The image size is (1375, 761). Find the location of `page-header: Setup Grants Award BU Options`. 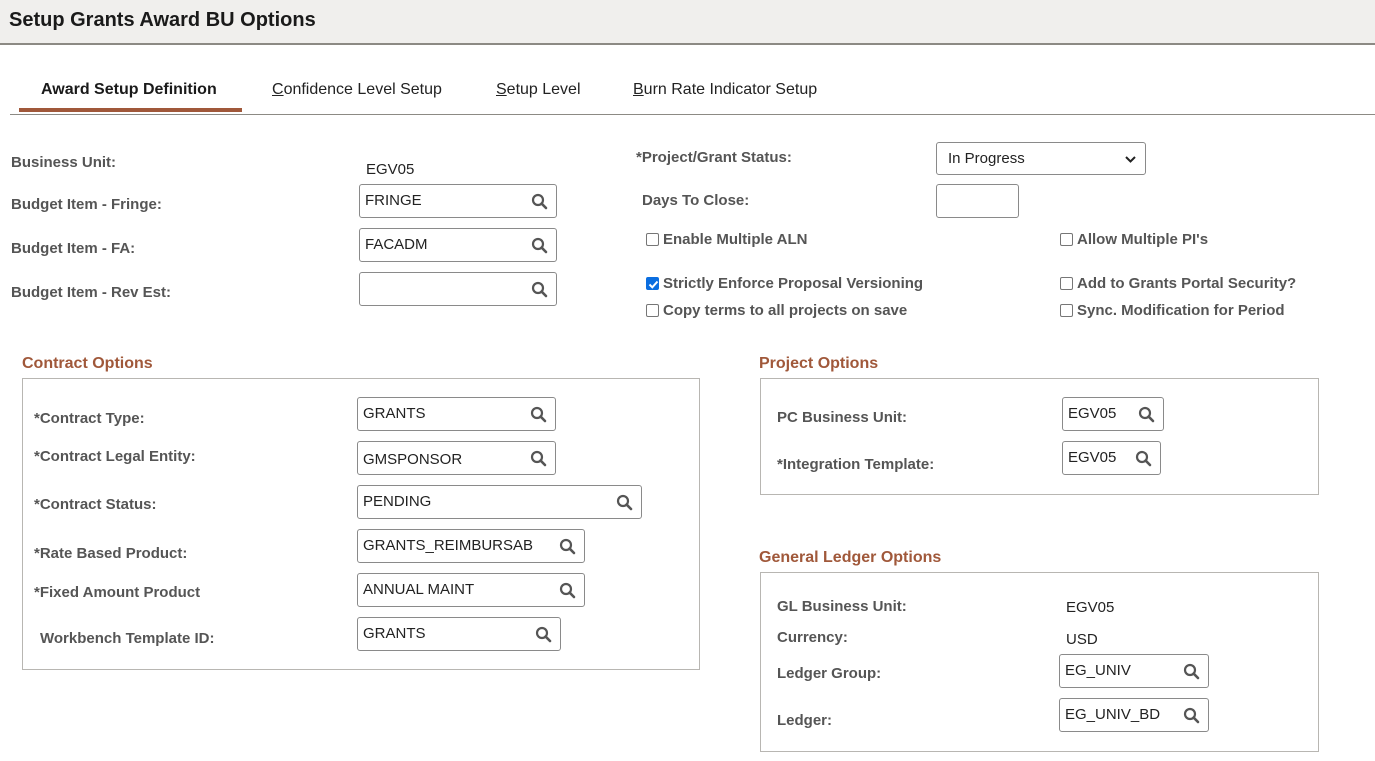

page-header: Setup Grants Award BU Options is located at coordinates (687, 22).